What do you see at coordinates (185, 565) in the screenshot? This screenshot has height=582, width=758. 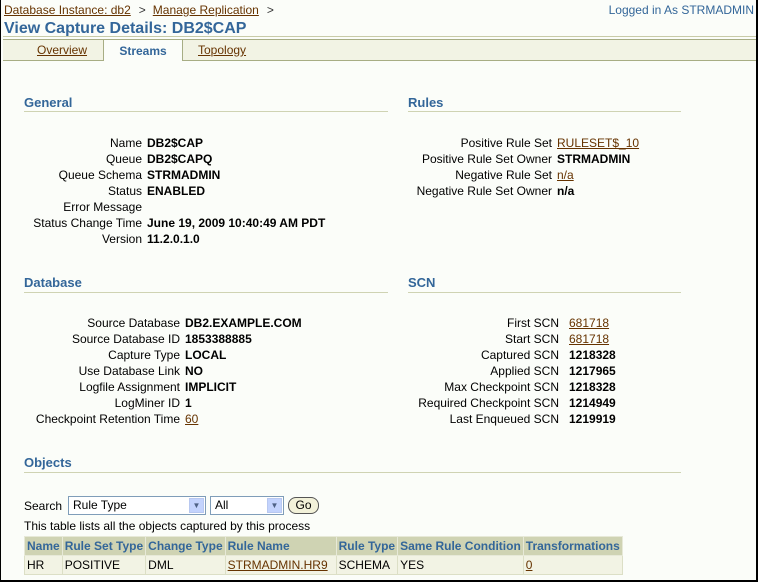 I see `cell-change-type: DML` at bounding box center [185, 565].